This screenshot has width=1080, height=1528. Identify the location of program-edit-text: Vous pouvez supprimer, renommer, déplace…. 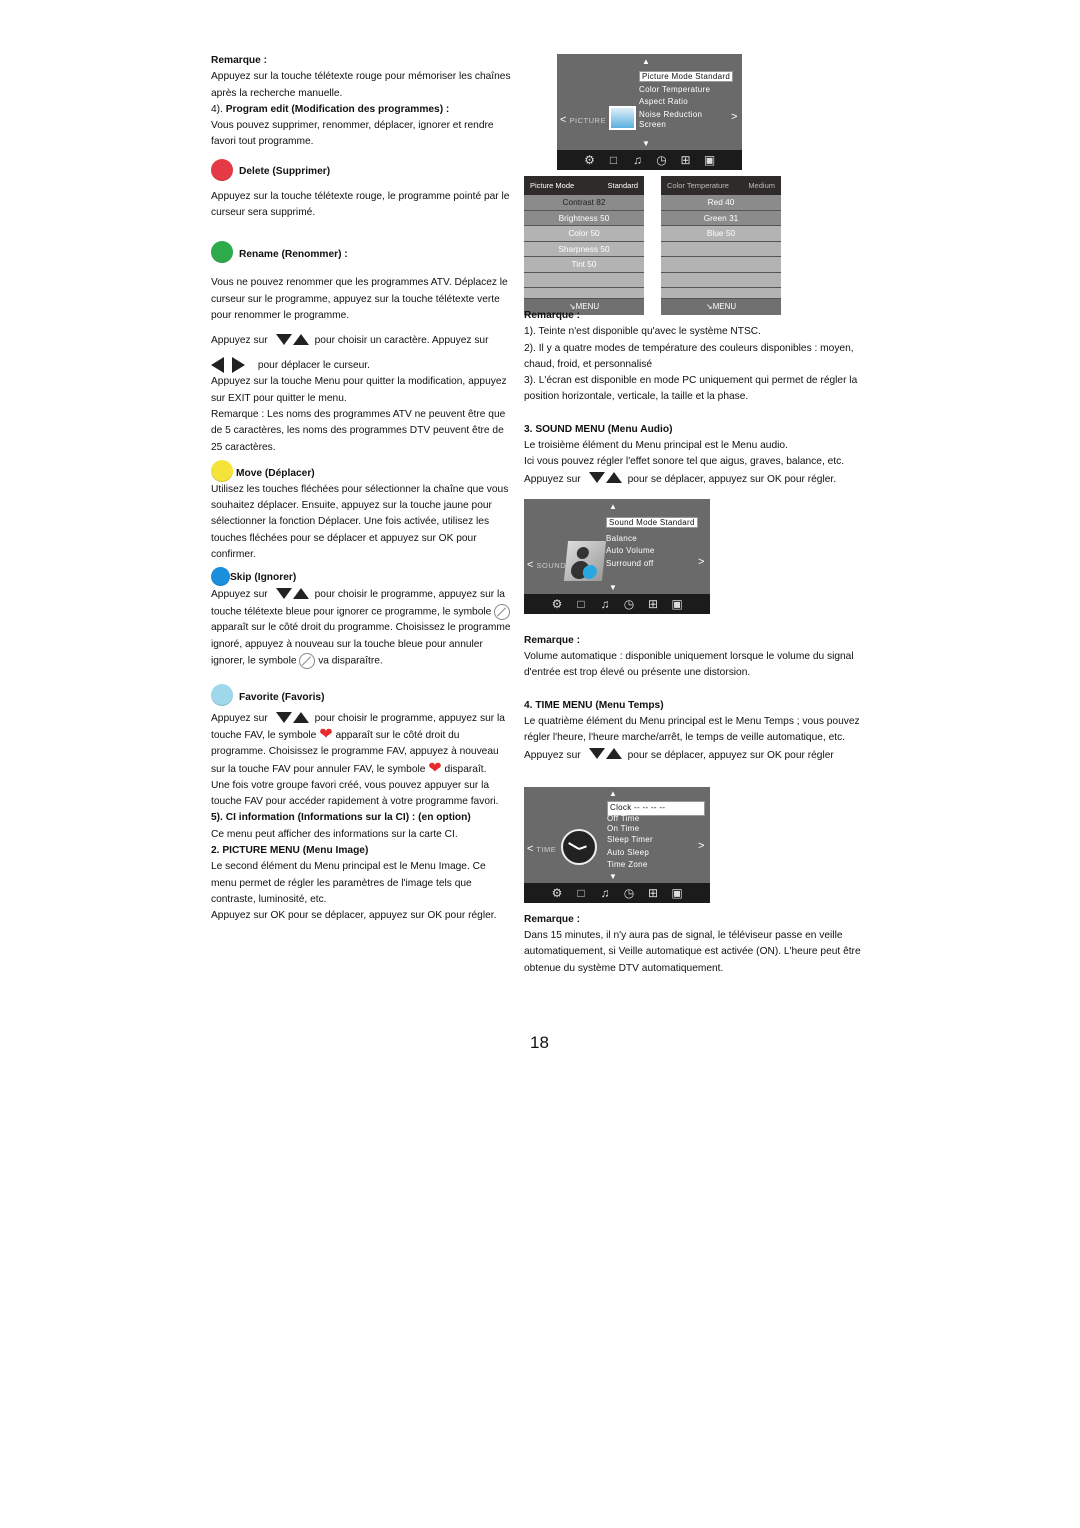
(352, 134).